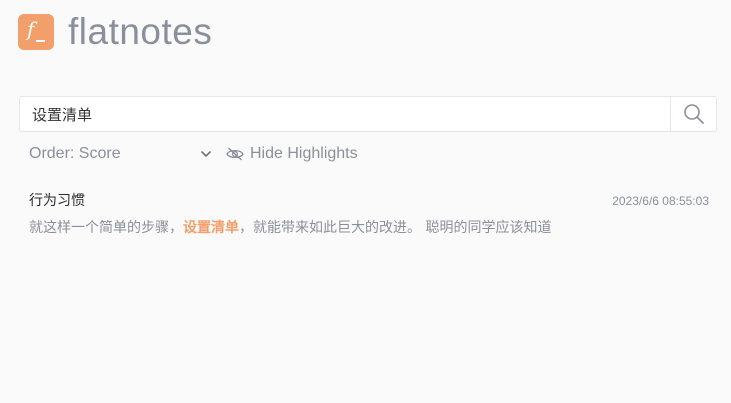 This screenshot has height=403, width=731. Describe the element at coordinates (211, 228) in the screenshot. I see `snippet-highlight: 设置清单` at that location.